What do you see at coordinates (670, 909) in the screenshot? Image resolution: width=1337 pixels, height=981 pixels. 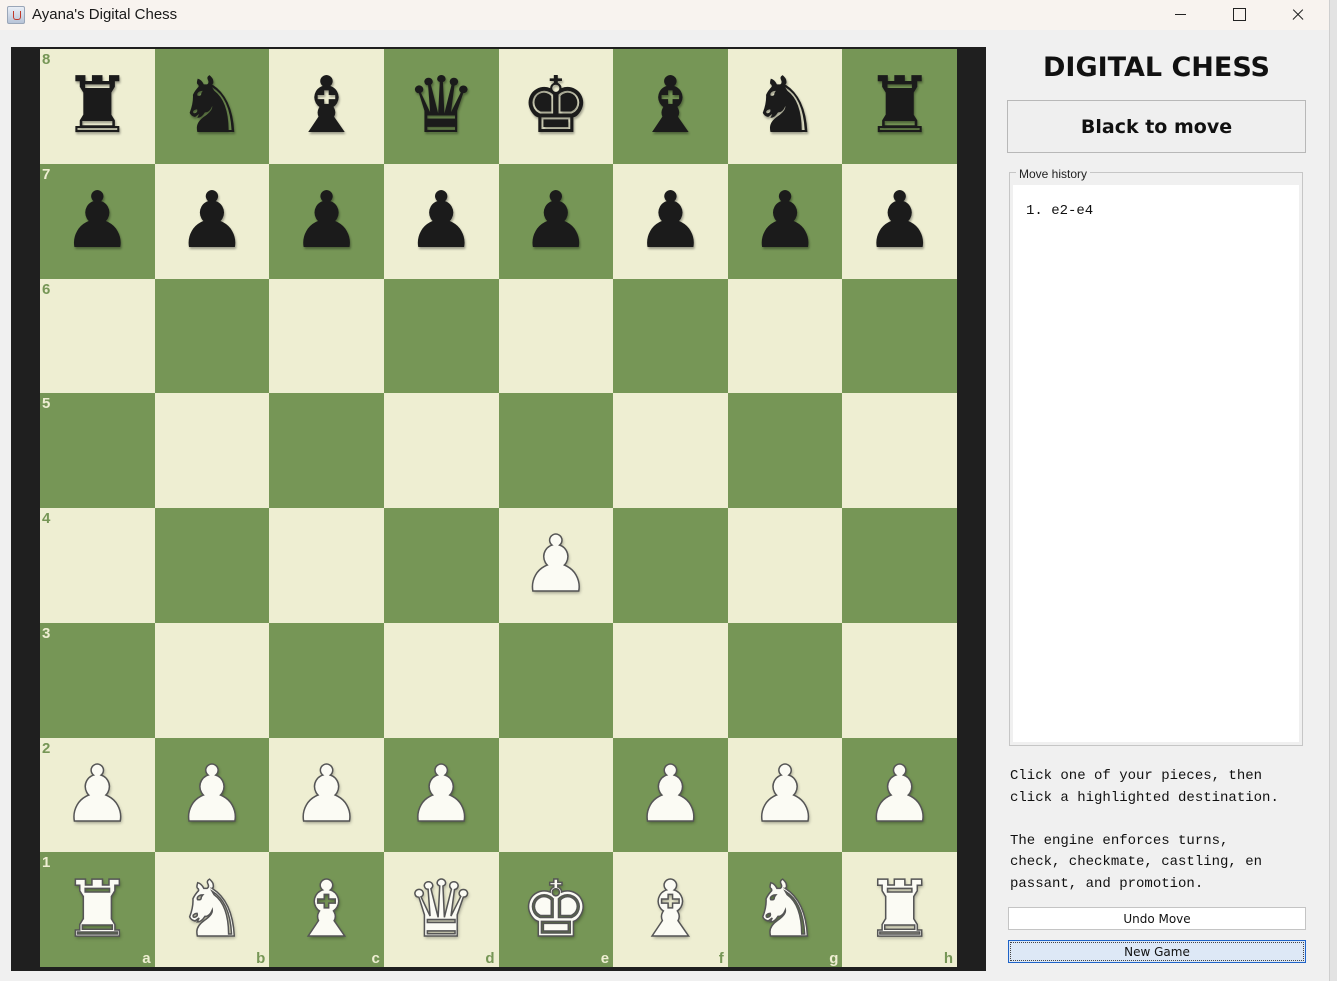 I see `square-f1: f ♝` at bounding box center [670, 909].